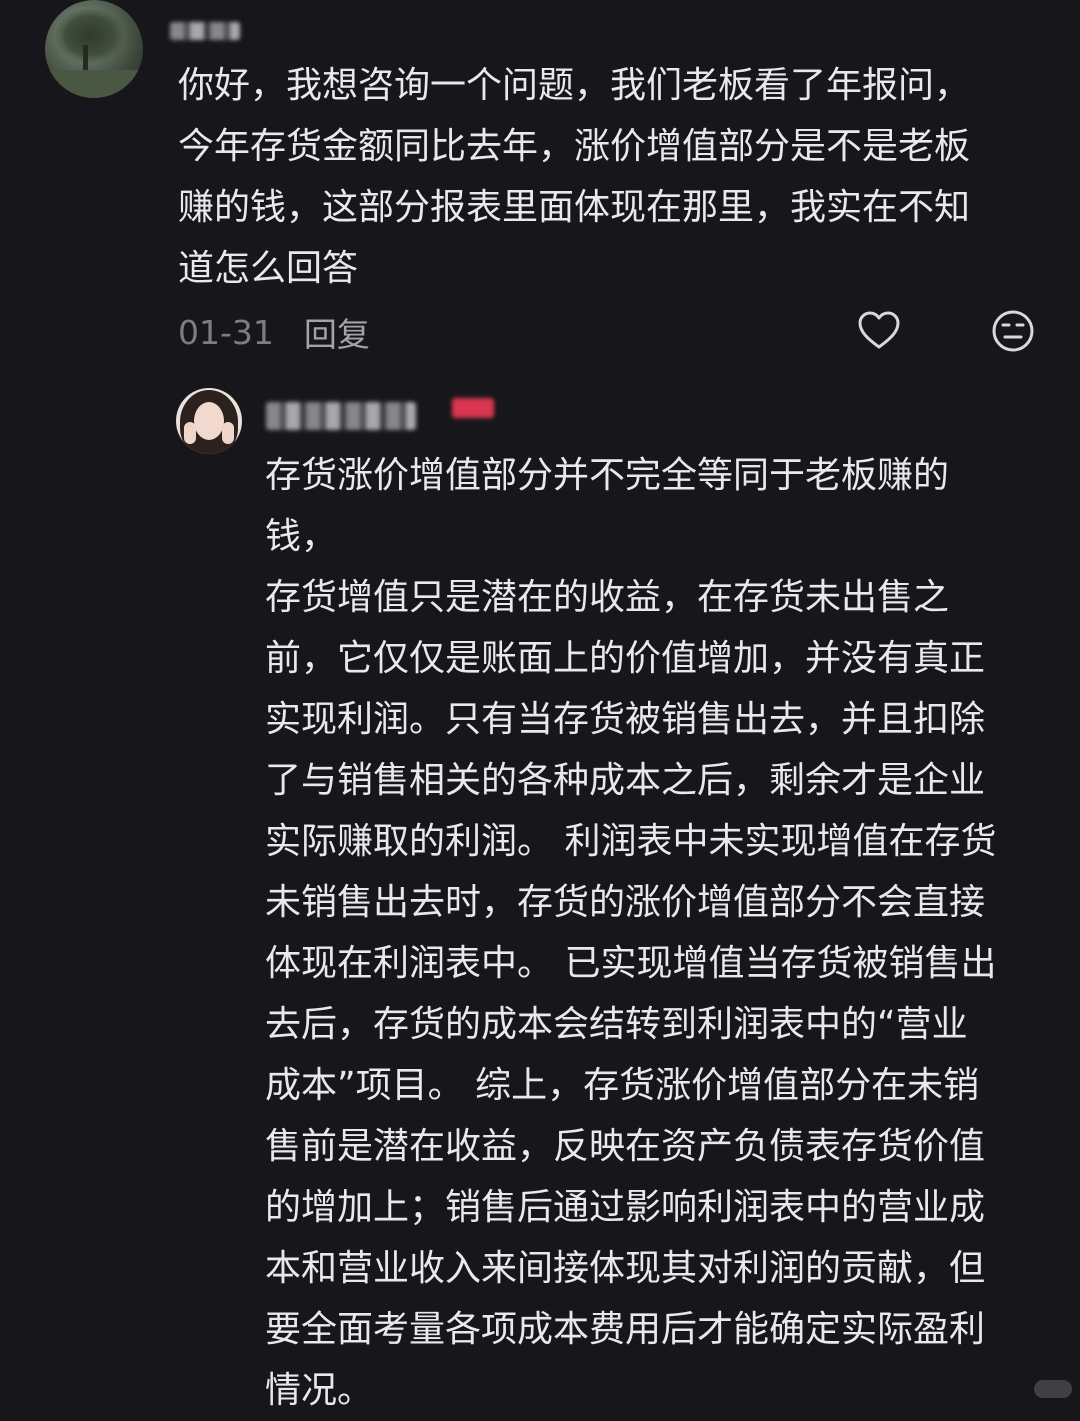 This screenshot has width=1080, height=1421. I want to click on meh-face-icon, so click(1013, 331).